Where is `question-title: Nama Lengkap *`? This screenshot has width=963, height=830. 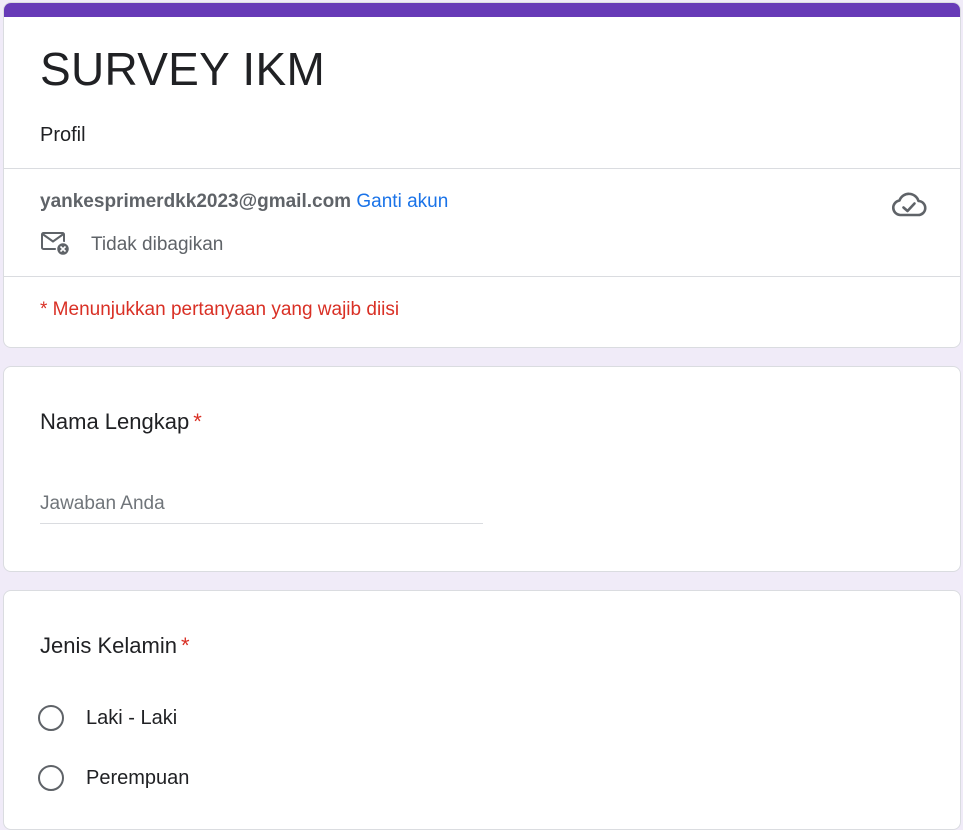
question-title: Nama Lengkap * is located at coordinates (121, 422).